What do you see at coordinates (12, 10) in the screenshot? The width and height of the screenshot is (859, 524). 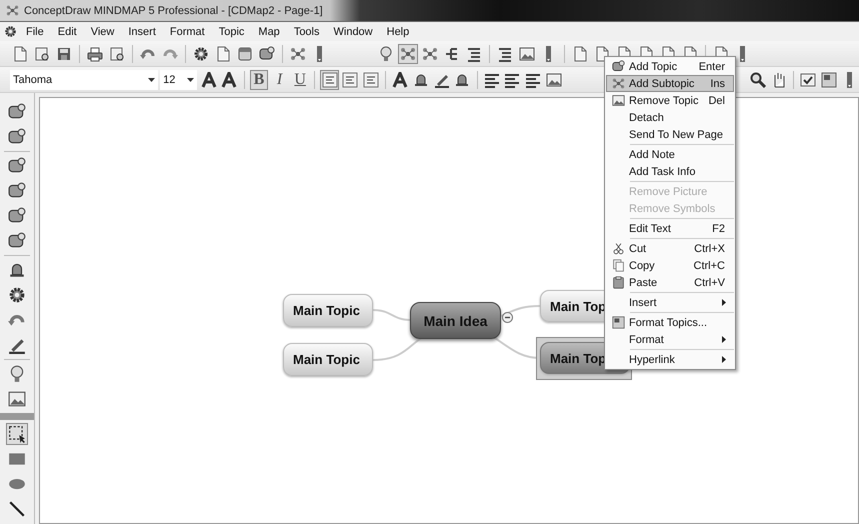 I see `app-icon` at bounding box center [12, 10].